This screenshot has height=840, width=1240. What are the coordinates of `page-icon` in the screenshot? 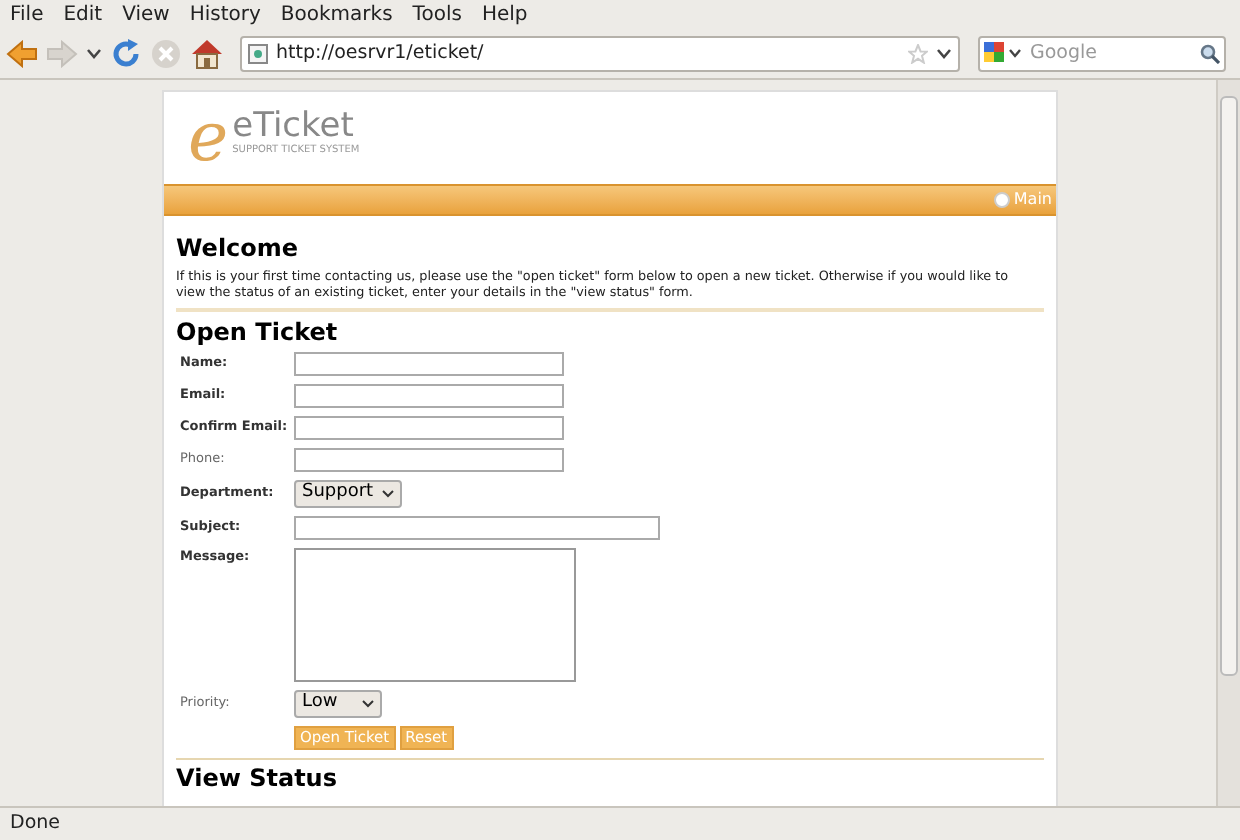 It's located at (258, 54).